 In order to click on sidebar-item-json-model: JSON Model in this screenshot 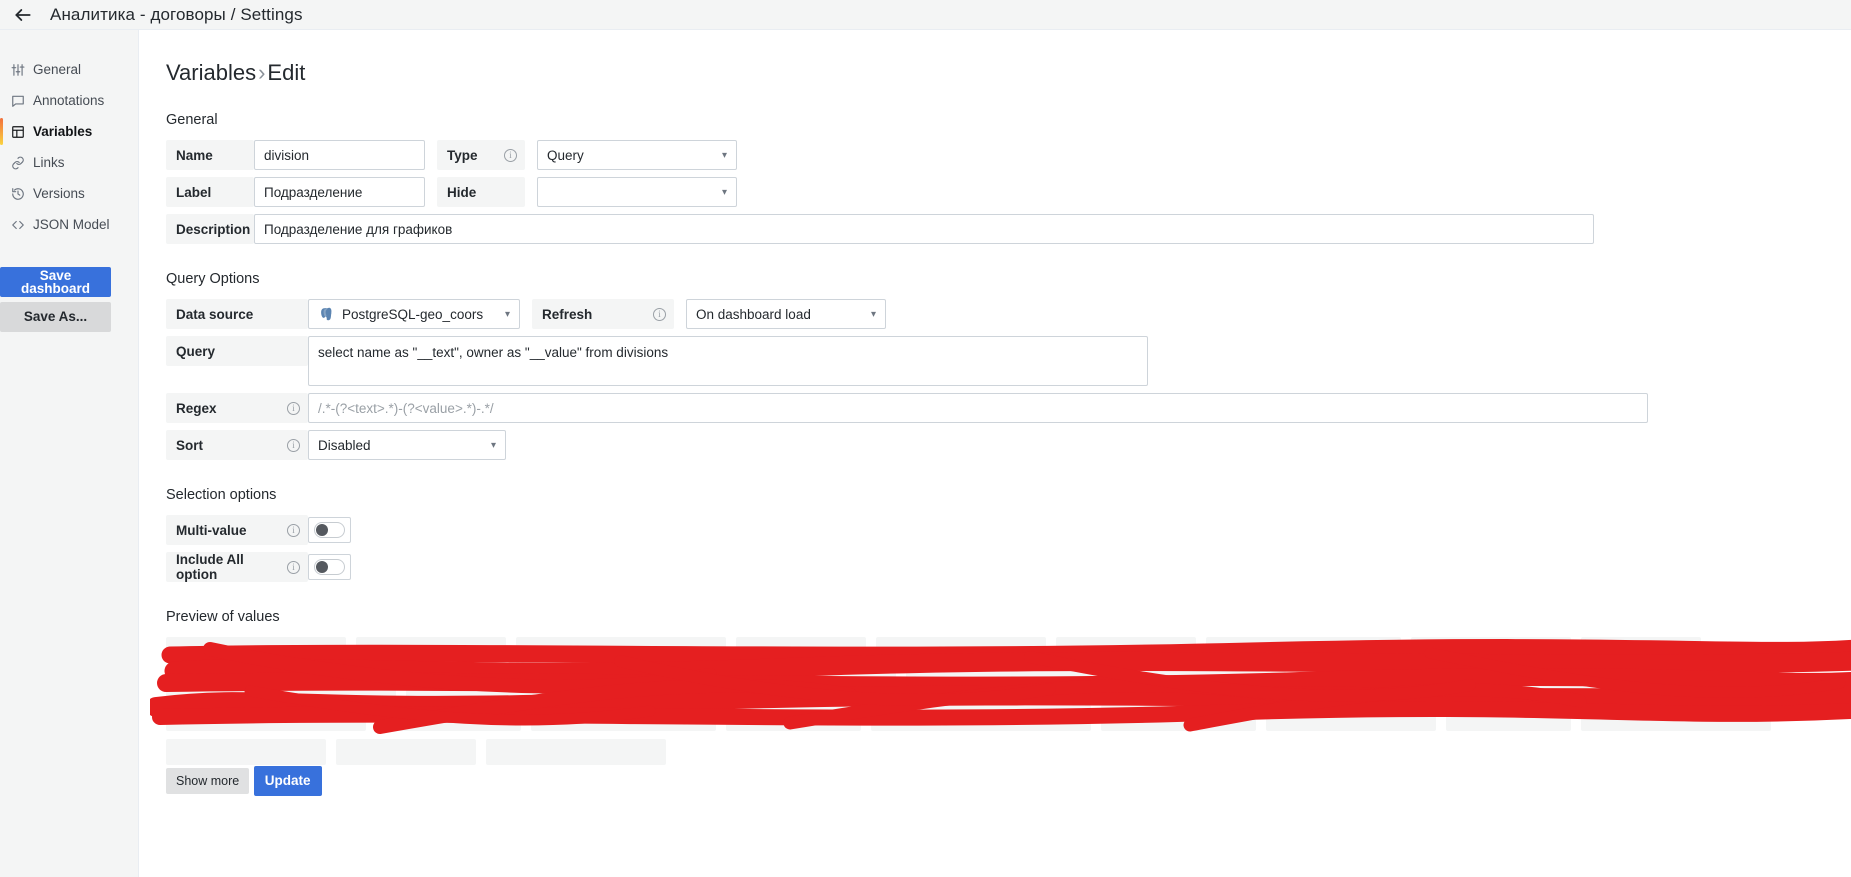, I will do `click(69, 224)`.